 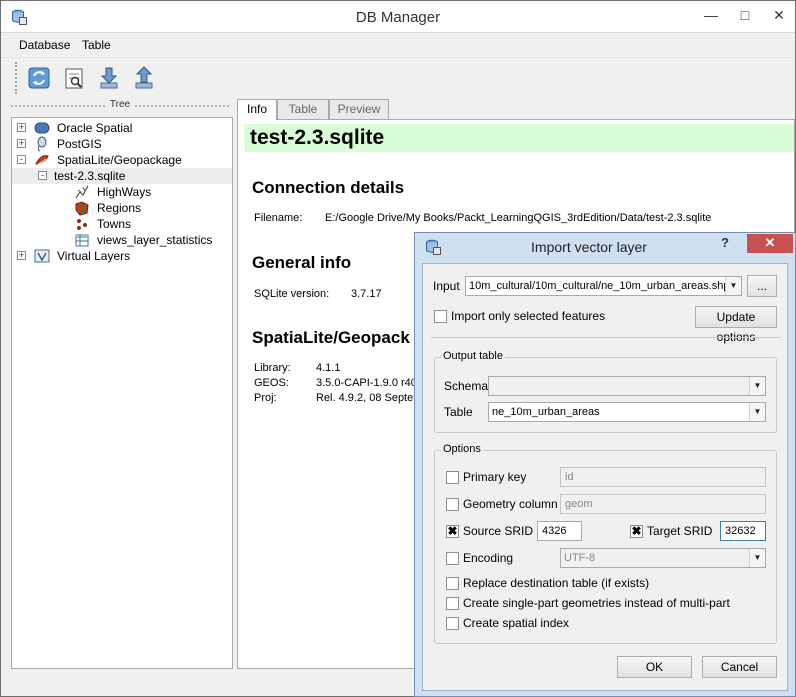 What do you see at coordinates (144, 78) in the screenshot?
I see `export-layer-icon` at bounding box center [144, 78].